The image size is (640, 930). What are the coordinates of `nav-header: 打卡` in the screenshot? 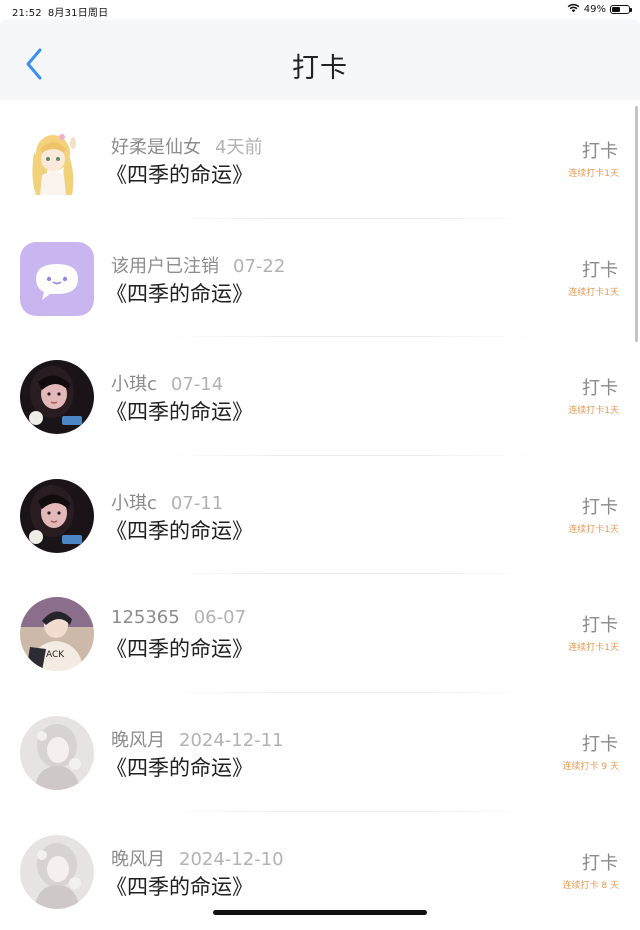 It's located at (320, 59).